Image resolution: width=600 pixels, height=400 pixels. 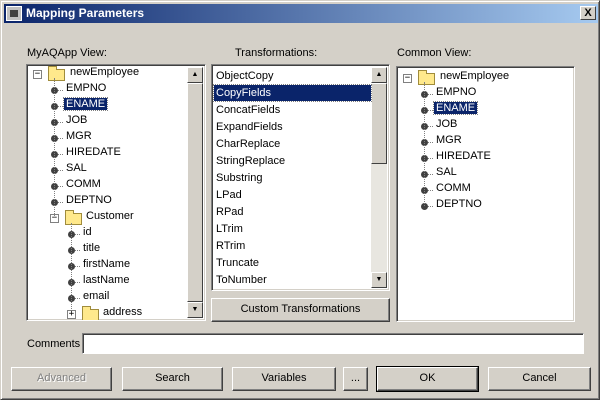 What do you see at coordinates (292, 127) in the screenshot?
I see `transformation-item: ExpandFields` at bounding box center [292, 127].